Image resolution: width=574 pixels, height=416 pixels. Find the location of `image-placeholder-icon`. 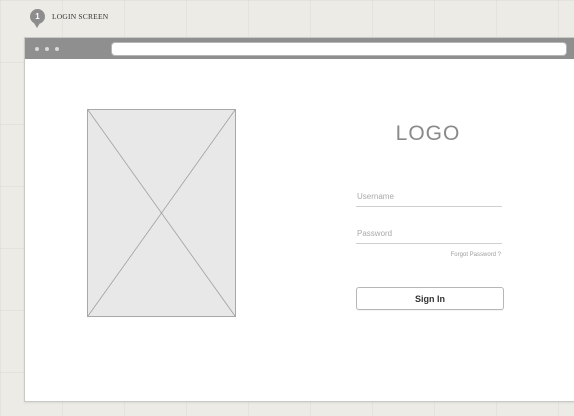

image-placeholder-icon is located at coordinates (161, 213).